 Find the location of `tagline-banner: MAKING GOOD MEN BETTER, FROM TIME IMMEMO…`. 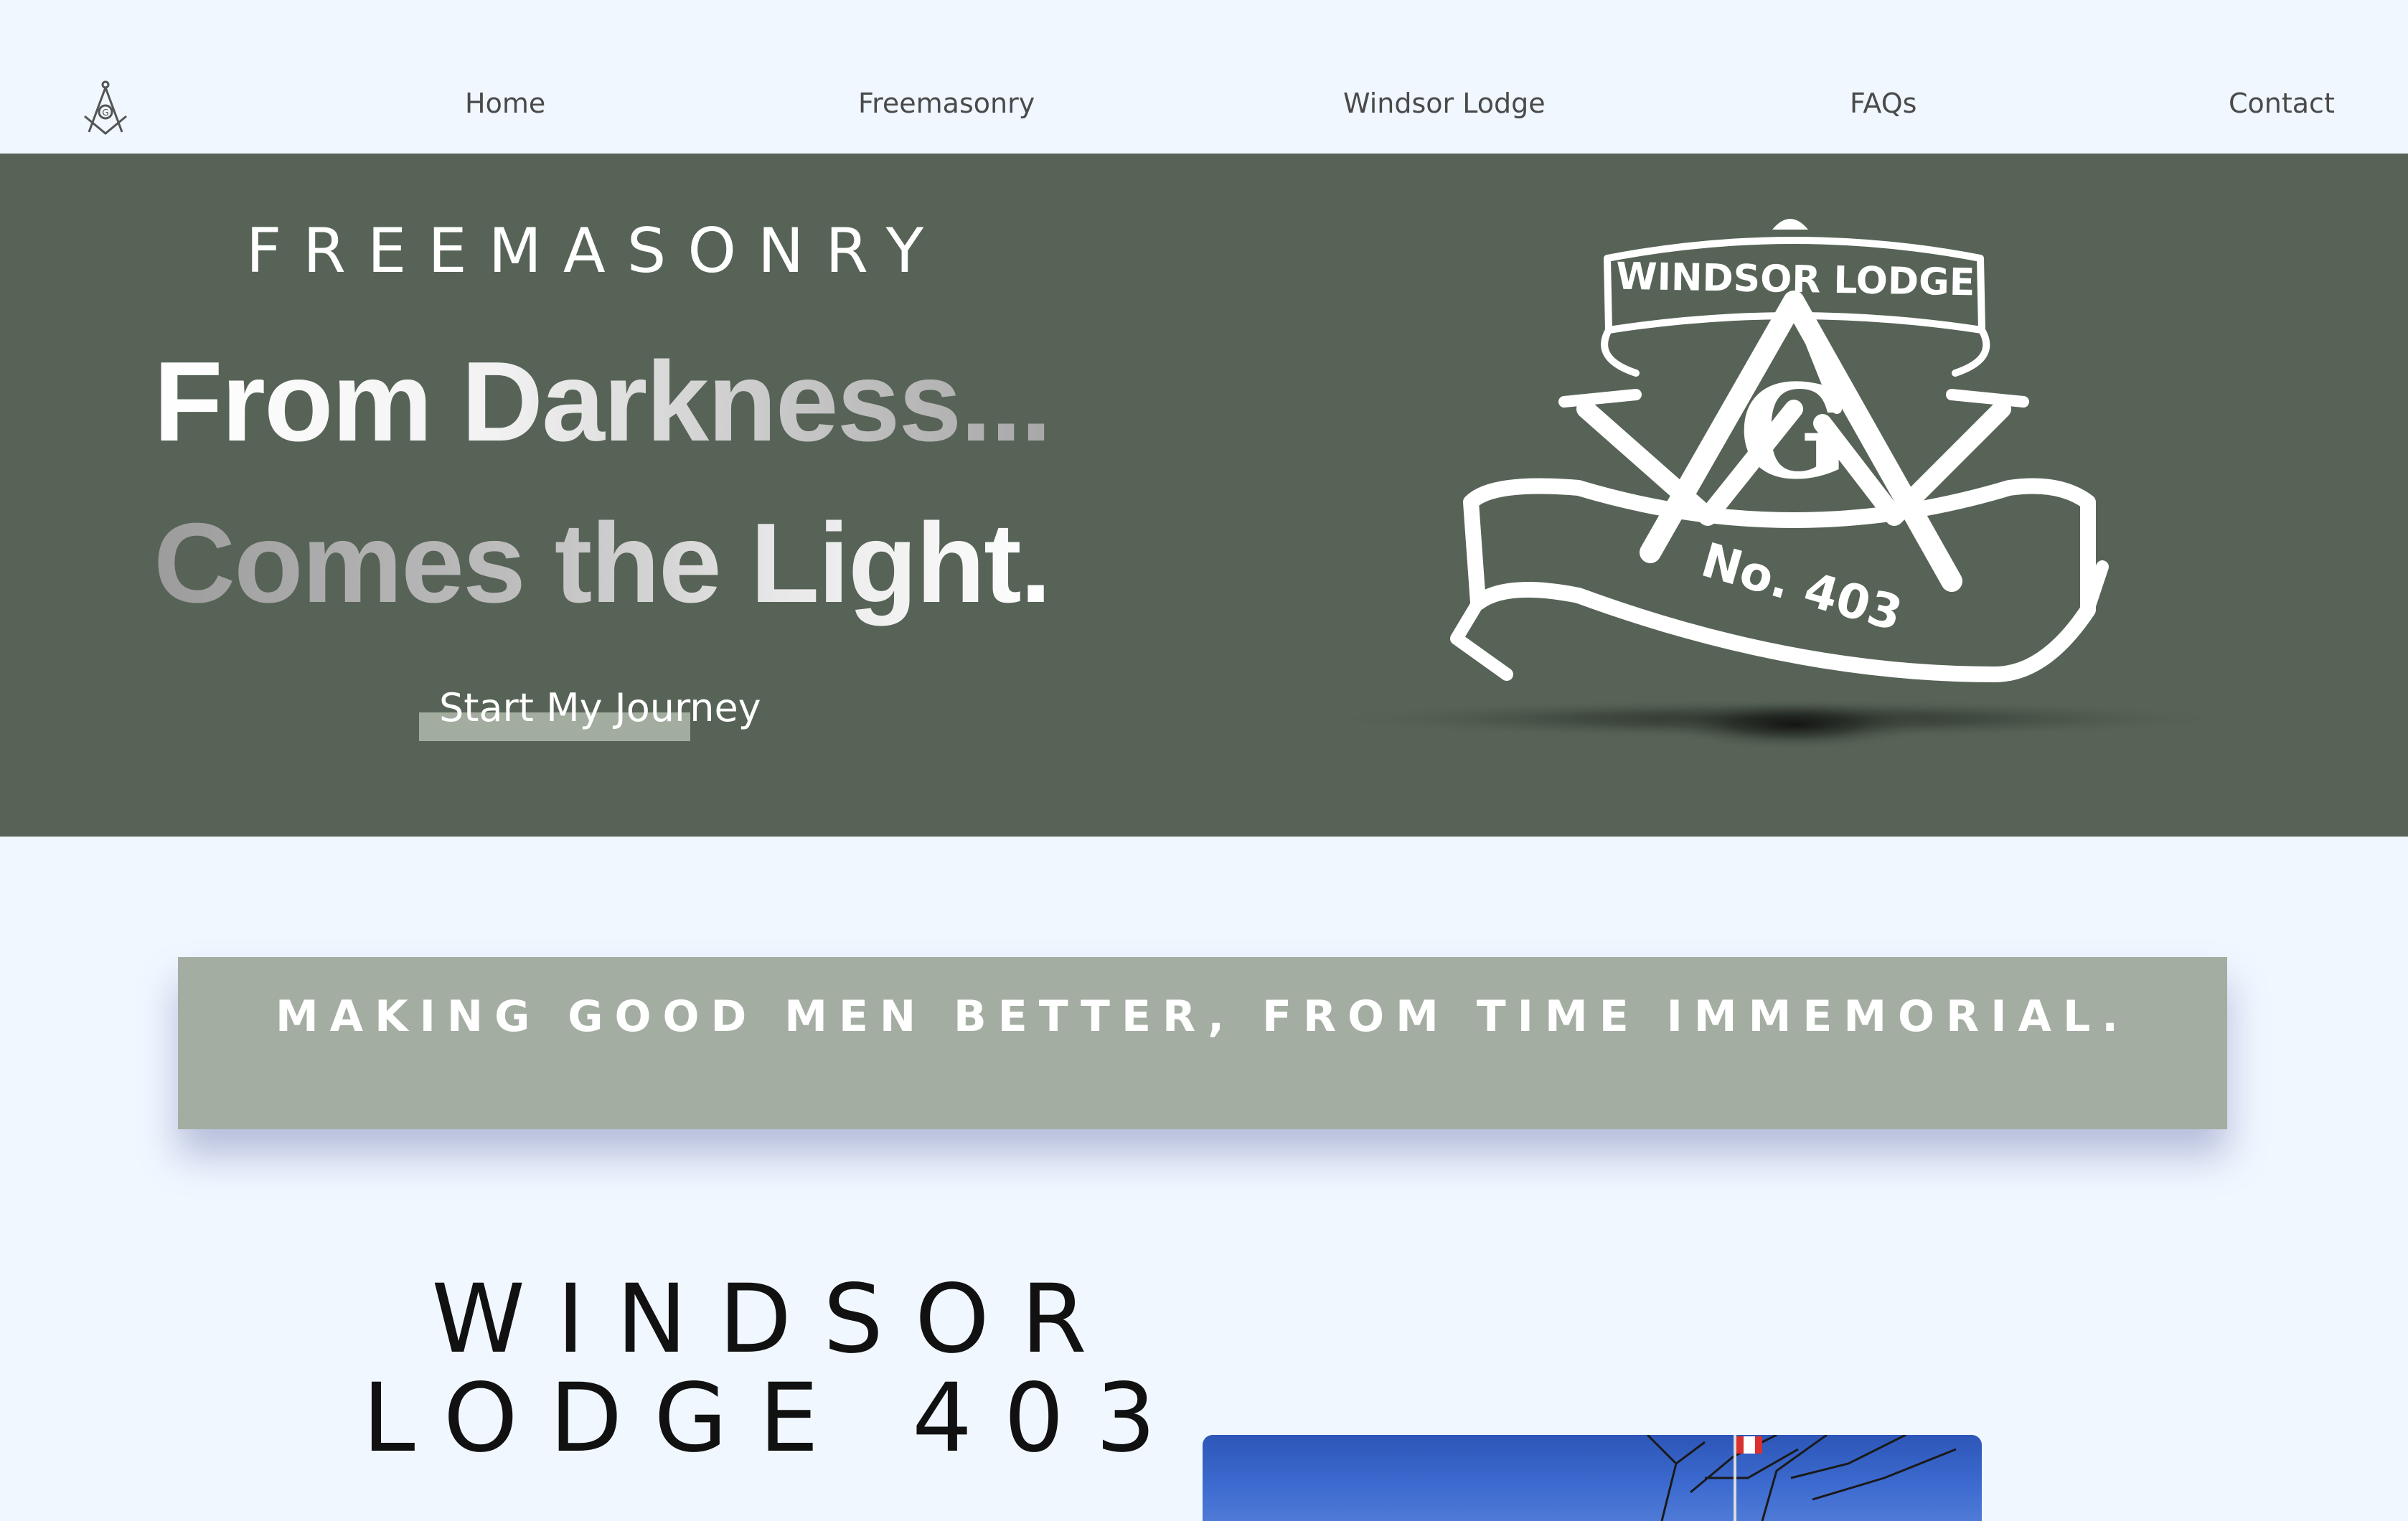

tagline-banner: MAKING GOOD MEN BETTER, FROM TIME IMMEMO… is located at coordinates (1202, 1043).